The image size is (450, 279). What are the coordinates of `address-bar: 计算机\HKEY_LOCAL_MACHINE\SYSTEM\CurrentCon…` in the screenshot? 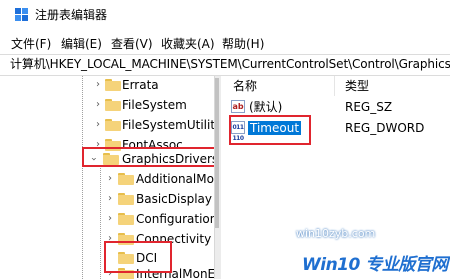 It's located at (225, 65).